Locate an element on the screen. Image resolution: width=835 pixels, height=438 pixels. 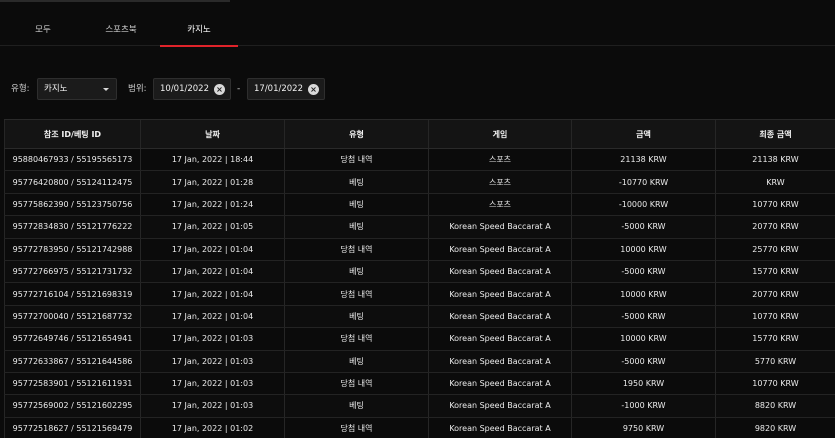
table-header-row: 참조 ID/베팅 ID 날짜 유형 게임 금액 최종 금액 is located at coordinates (419, 134).